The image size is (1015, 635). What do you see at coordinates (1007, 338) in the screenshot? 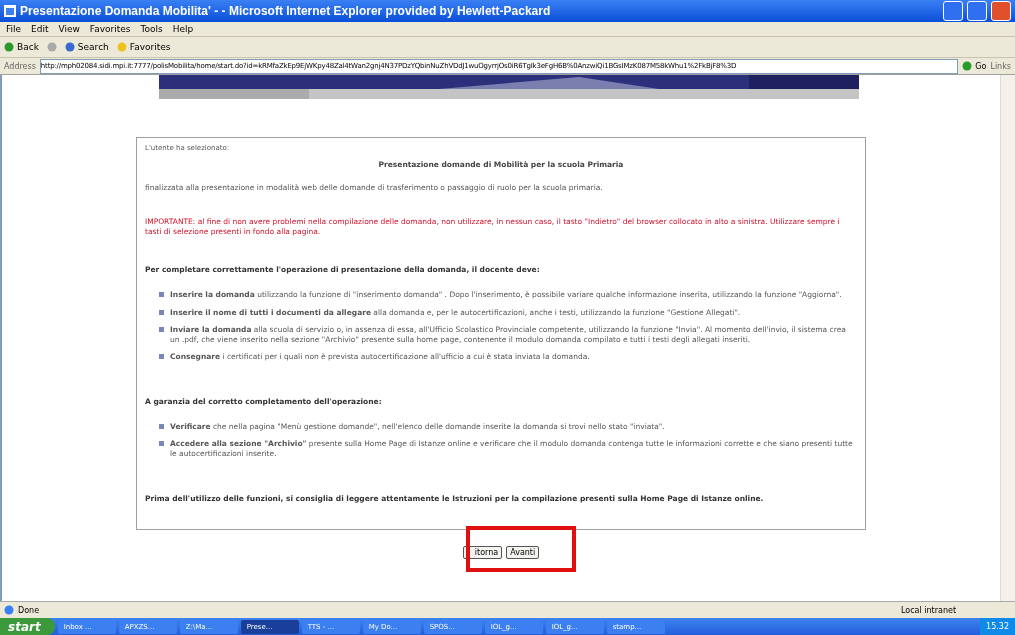
I see `scrollbar` at bounding box center [1007, 338].